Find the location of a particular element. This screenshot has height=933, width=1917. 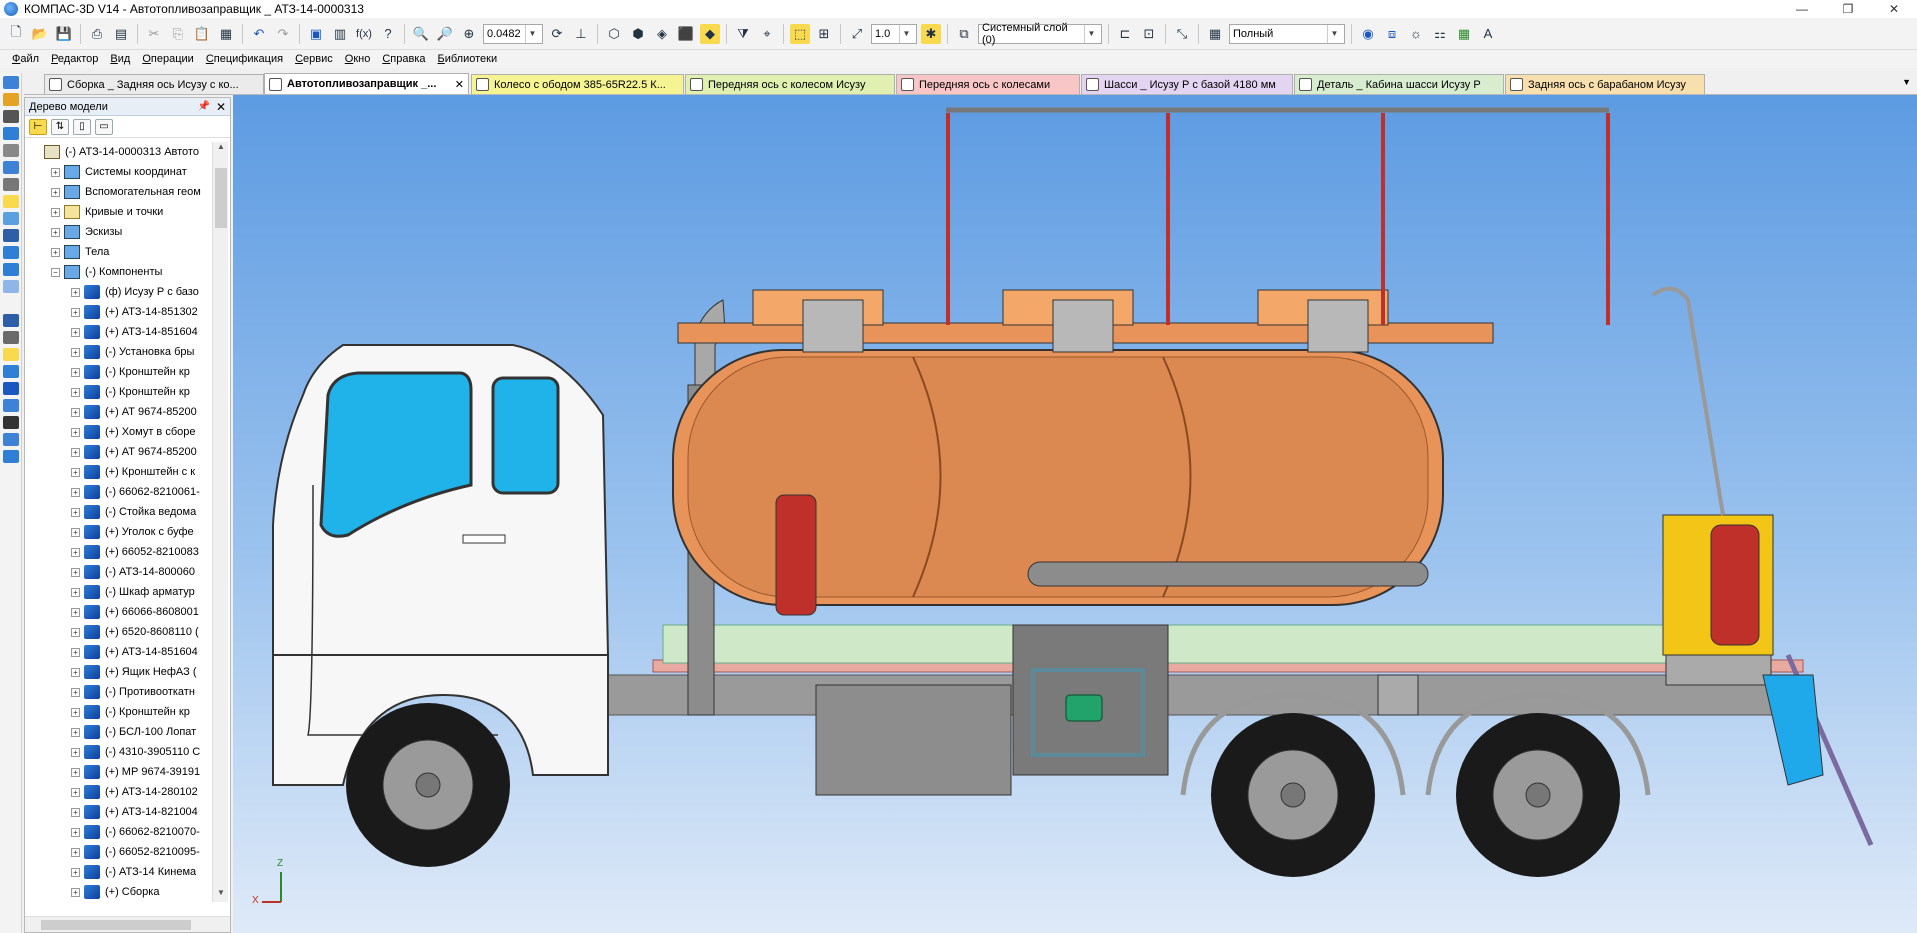

tree-vertical-scrollbar: ▲ ▼ is located at coordinates (220, 522).